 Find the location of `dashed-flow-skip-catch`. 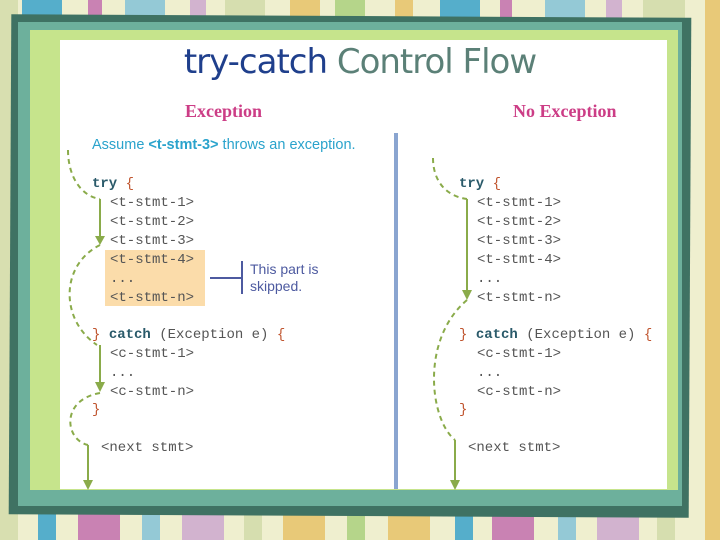

dashed-flow-skip-catch is located at coordinates (450, 370).